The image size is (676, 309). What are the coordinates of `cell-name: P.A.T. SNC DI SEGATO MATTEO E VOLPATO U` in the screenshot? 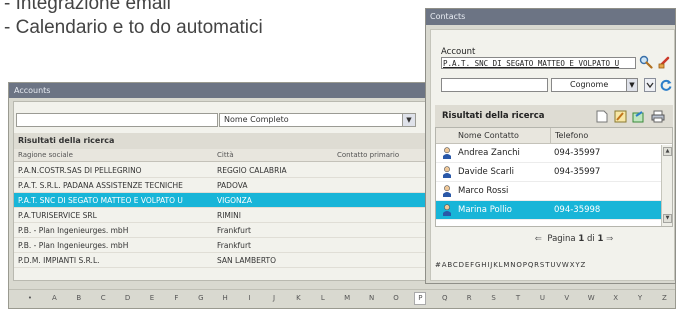 It's located at (100, 200).